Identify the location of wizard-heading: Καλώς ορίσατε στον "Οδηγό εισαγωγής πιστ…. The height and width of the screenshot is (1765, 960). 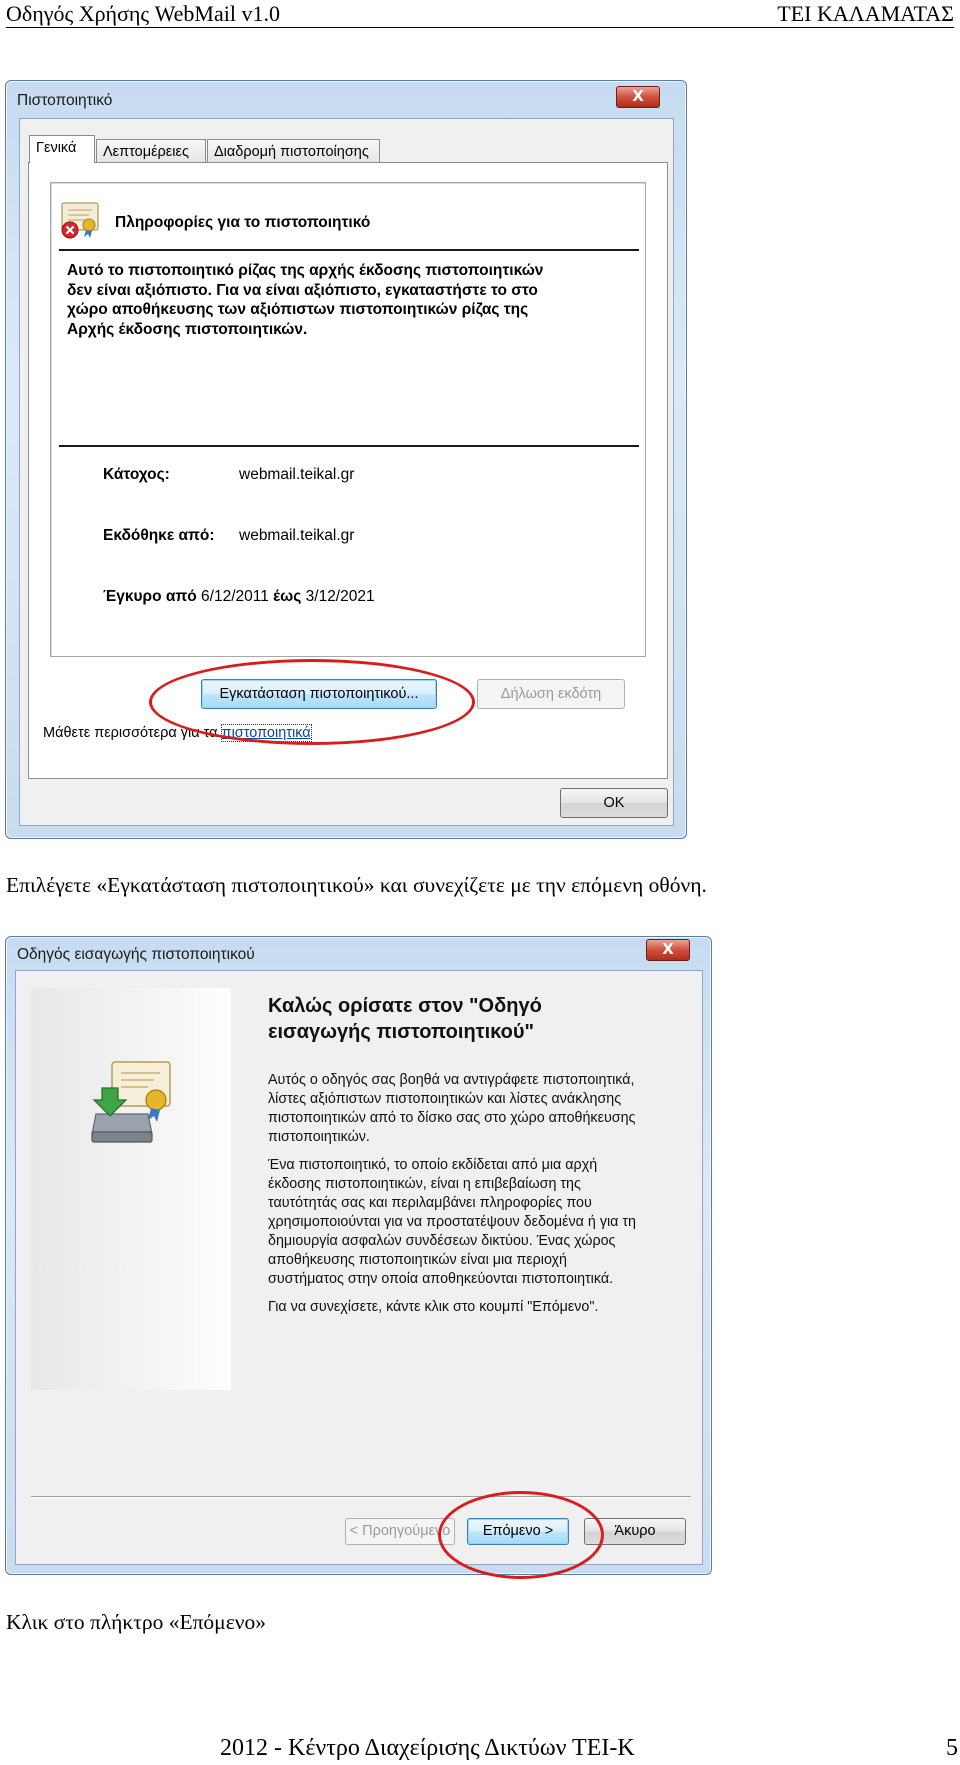
(405, 1019).